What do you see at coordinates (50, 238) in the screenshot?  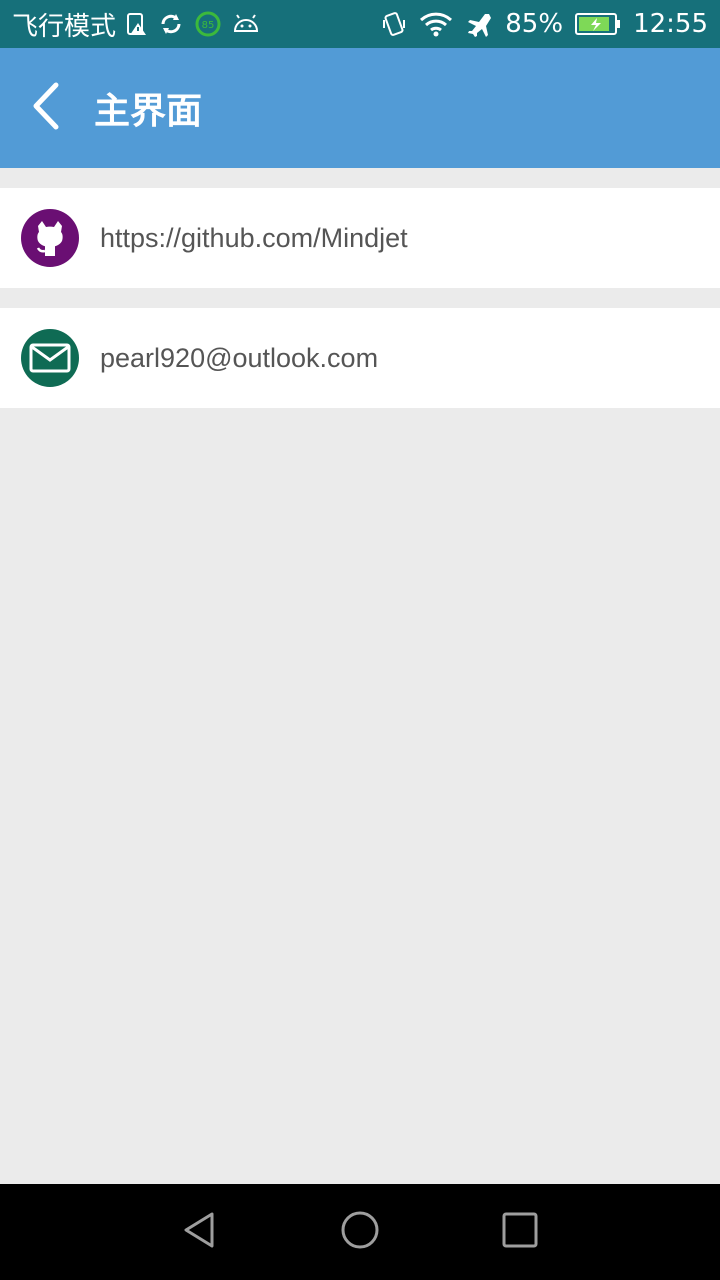 I see `github-icon` at bounding box center [50, 238].